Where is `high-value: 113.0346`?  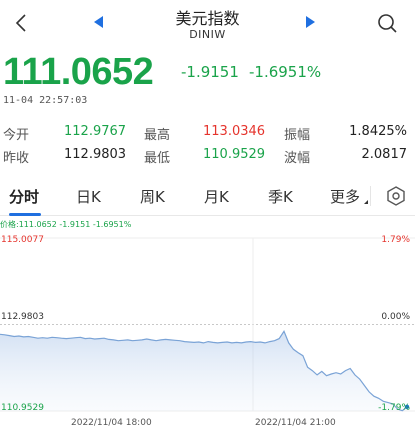 high-value: 113.0346 is located at coordinates (234, 131).